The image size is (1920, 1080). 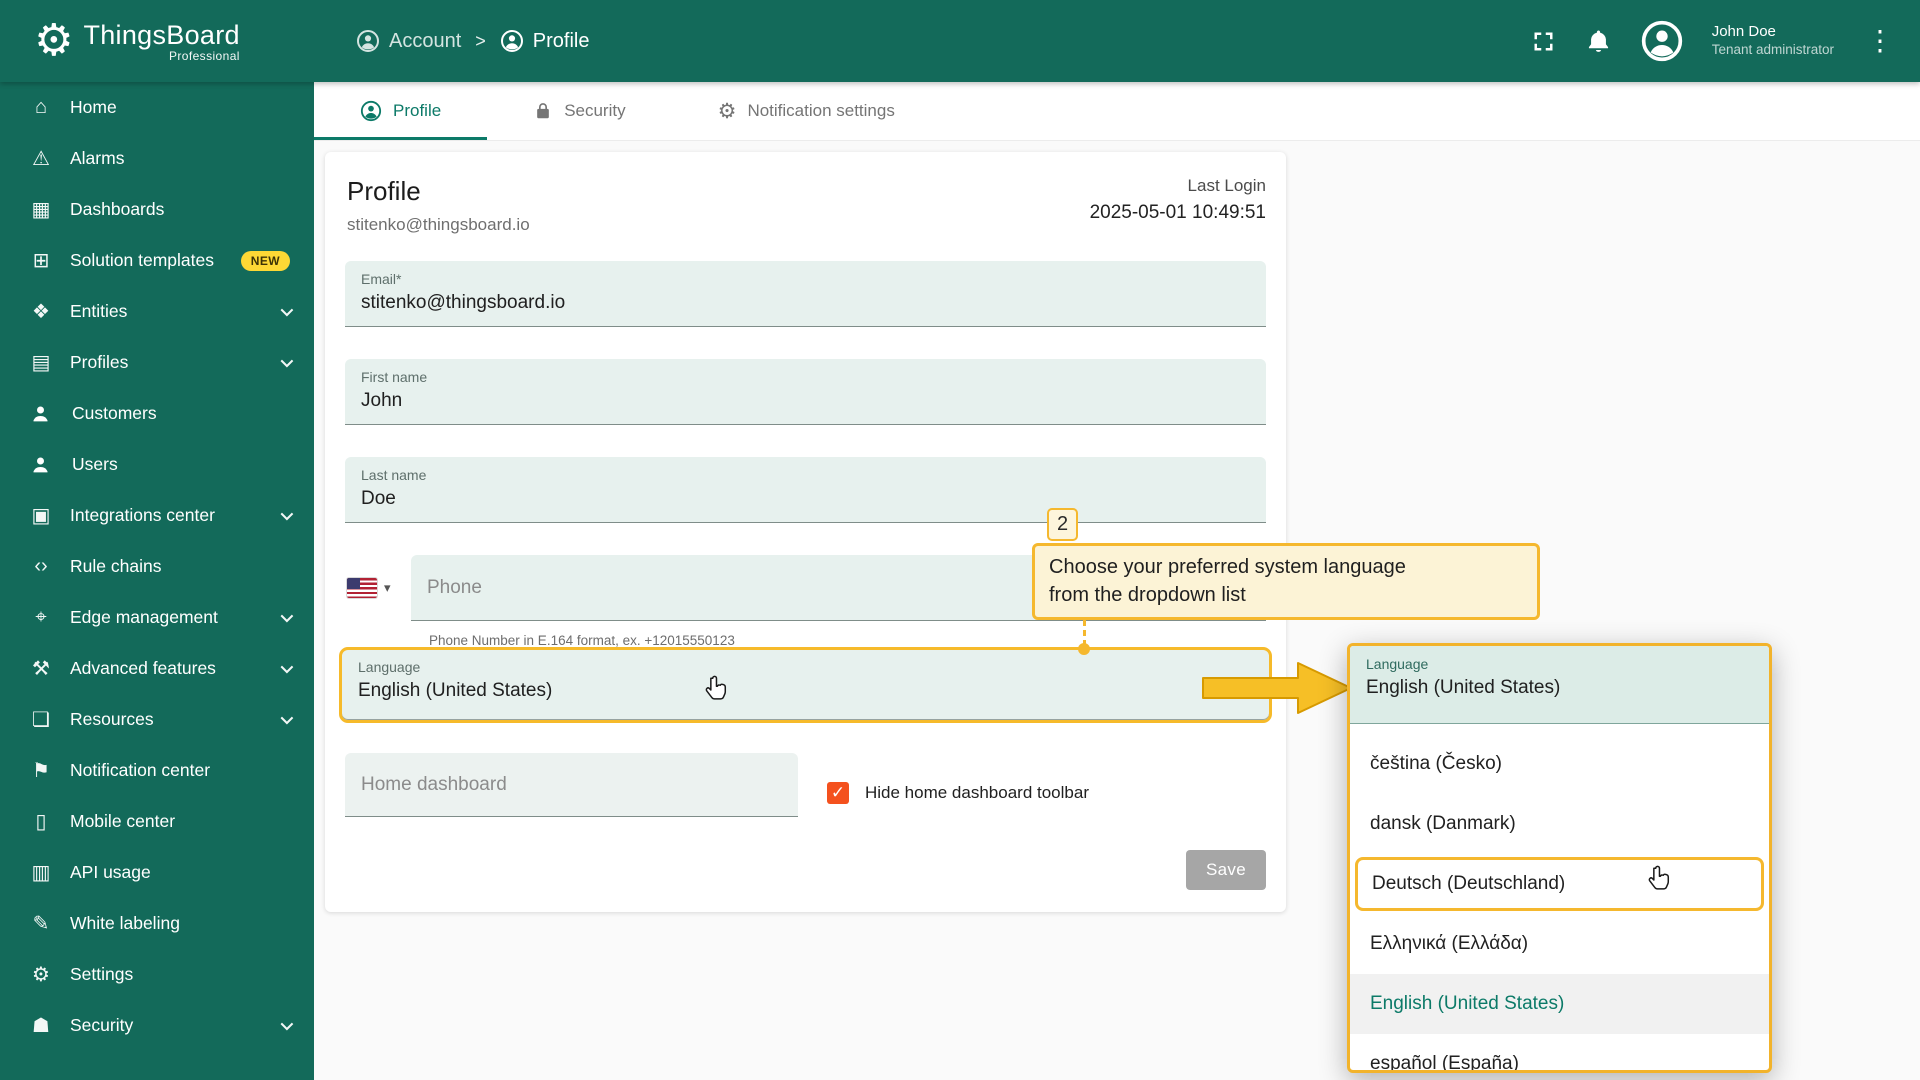 What do you see at coordinates (157, 872) in the screenshot?
I see `sidebar-item-api-usage: ▥ API usage` at bounding box center [157, 872].